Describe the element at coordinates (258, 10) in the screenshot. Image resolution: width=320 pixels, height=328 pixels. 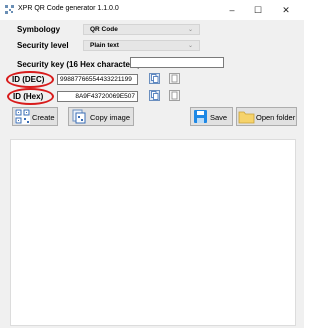
I see `maximize-button: ☐` at that location.